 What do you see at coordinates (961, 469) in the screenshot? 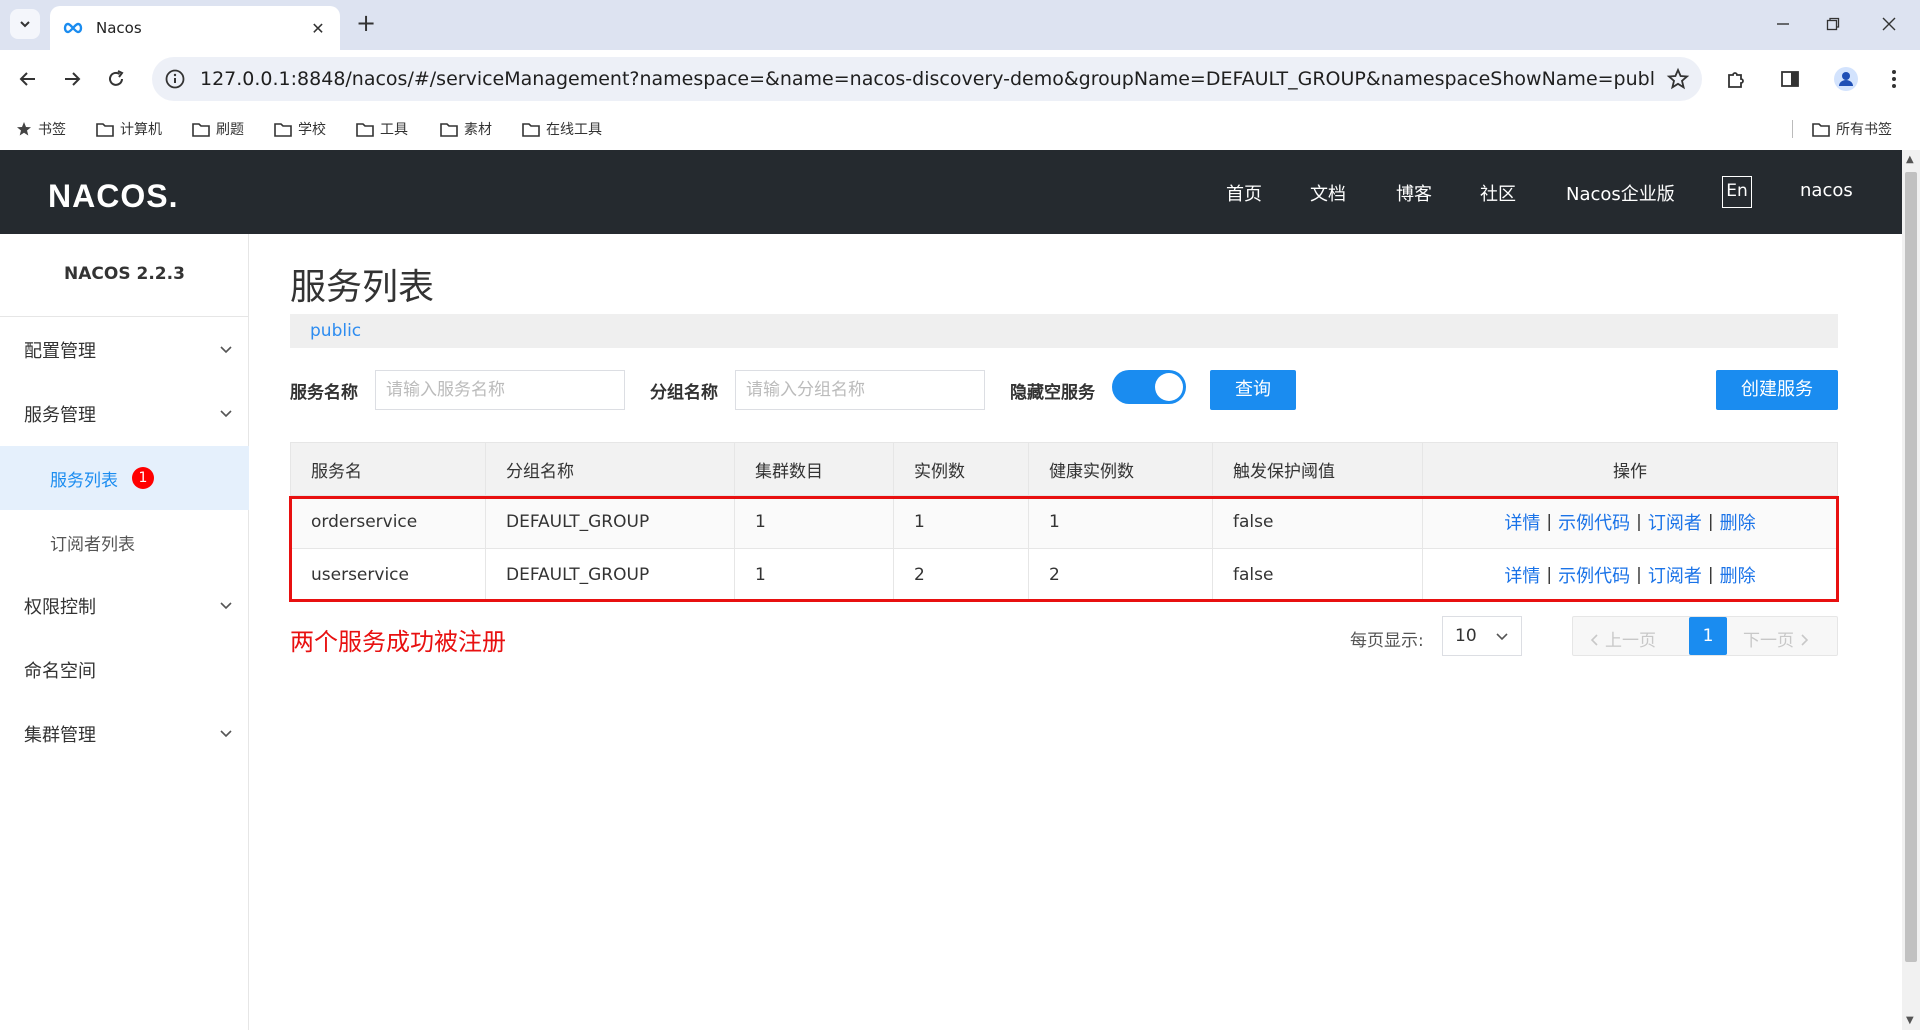
I see `column-header: 实例数` at bounding box center [961, 469].